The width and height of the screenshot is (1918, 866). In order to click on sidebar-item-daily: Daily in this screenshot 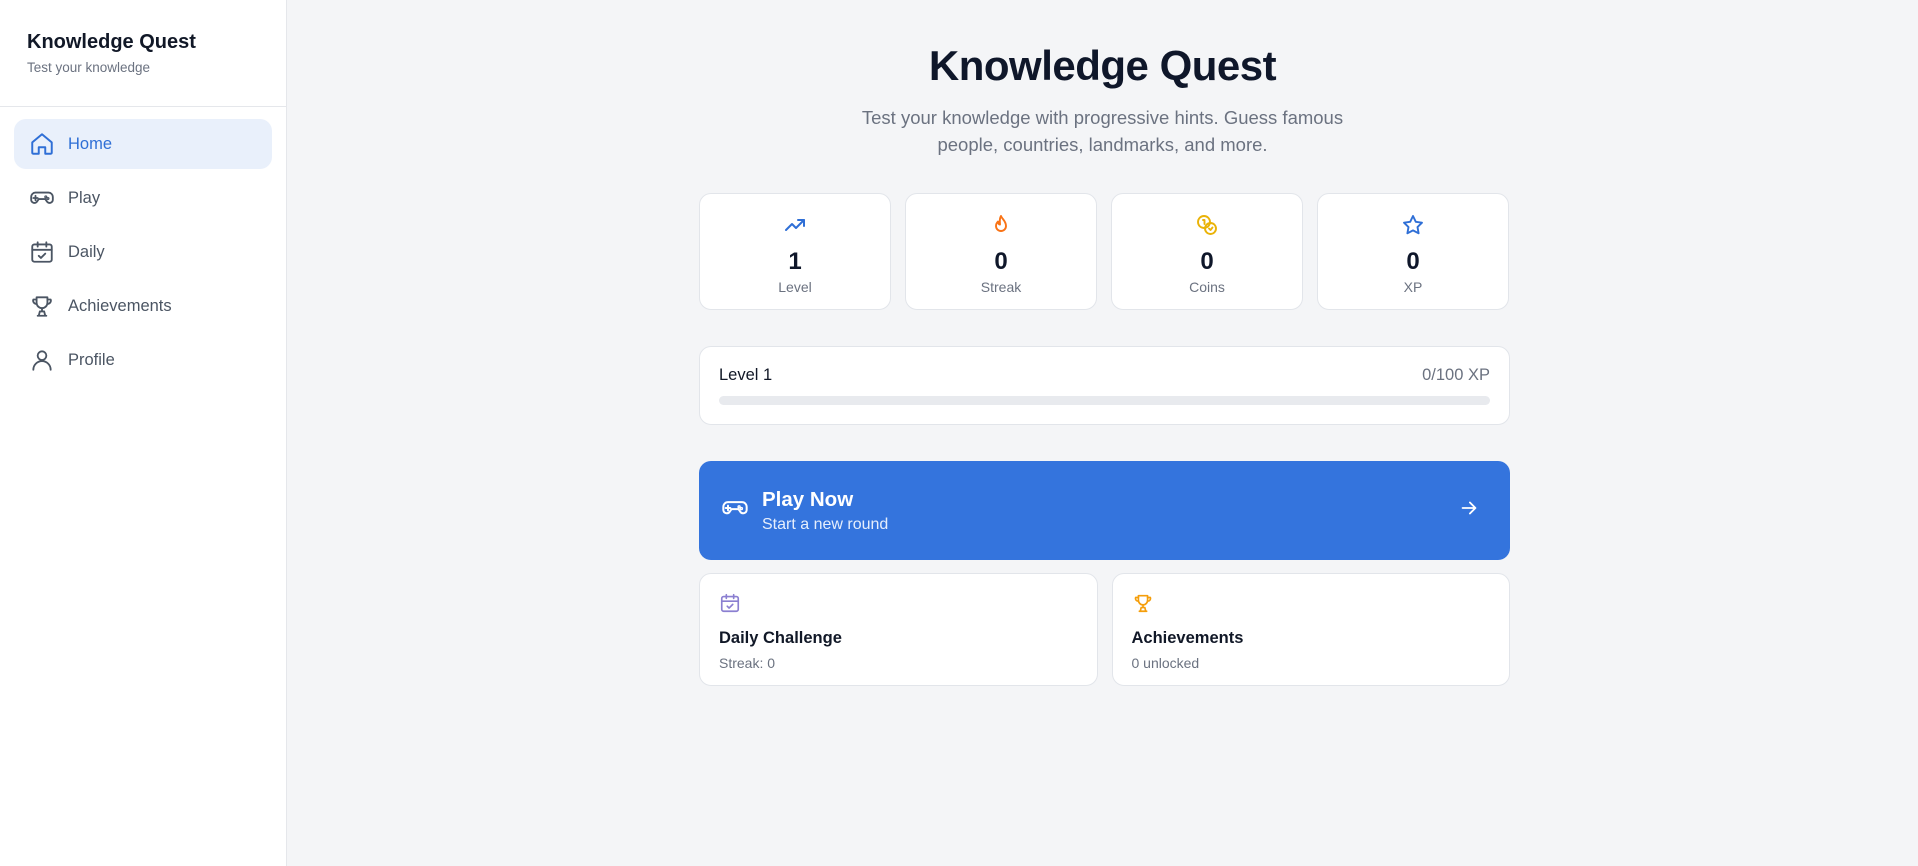, I will do `click(143, 252)`.